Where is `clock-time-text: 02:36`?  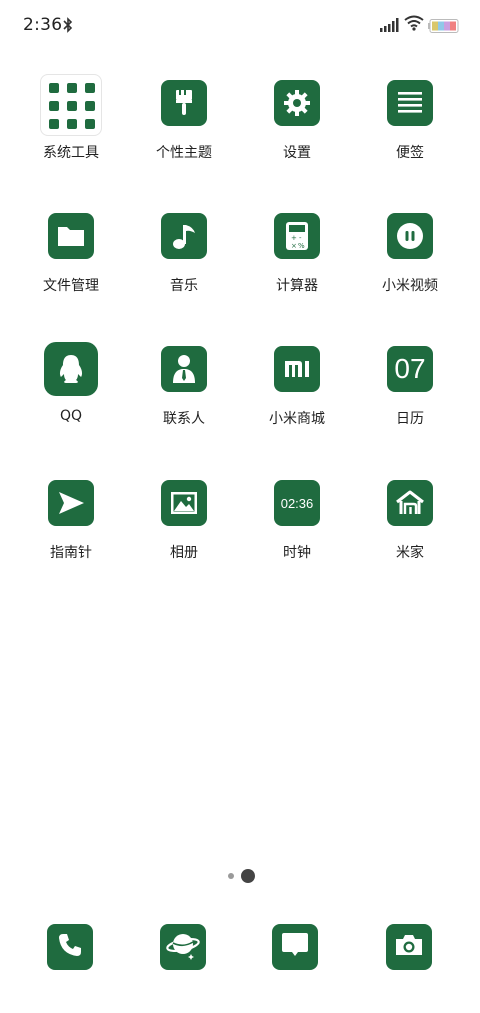 clock-time-text: 02:36 is located at coordinates (297, 503).